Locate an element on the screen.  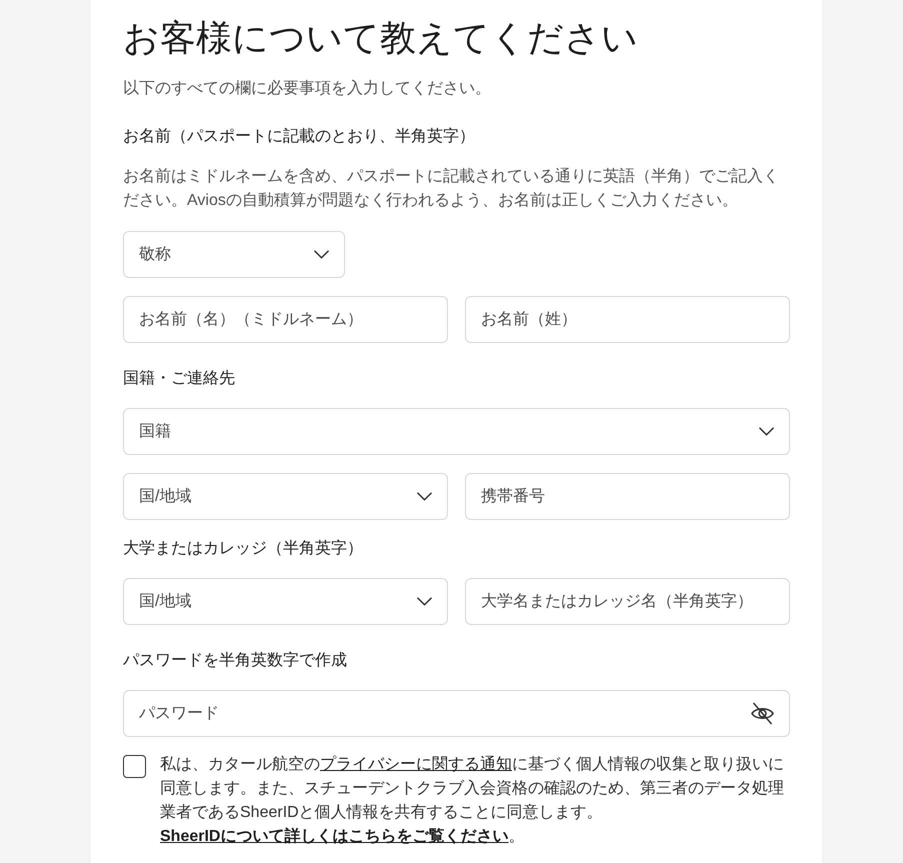
section-label: 国籍・ご連絡先 is located at coordinates (179, 378).